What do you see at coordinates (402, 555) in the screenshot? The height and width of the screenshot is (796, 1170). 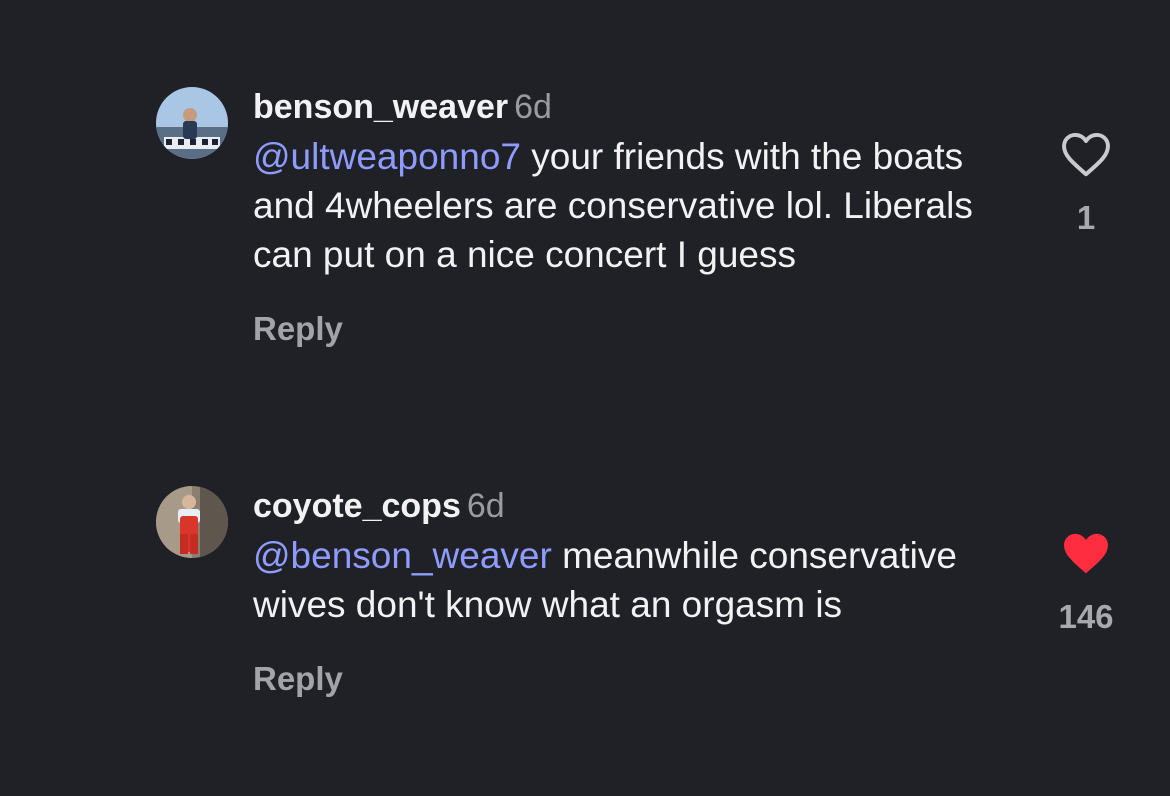 I see `mention-link: @benson_weaver` at bounding box center [402, 555].